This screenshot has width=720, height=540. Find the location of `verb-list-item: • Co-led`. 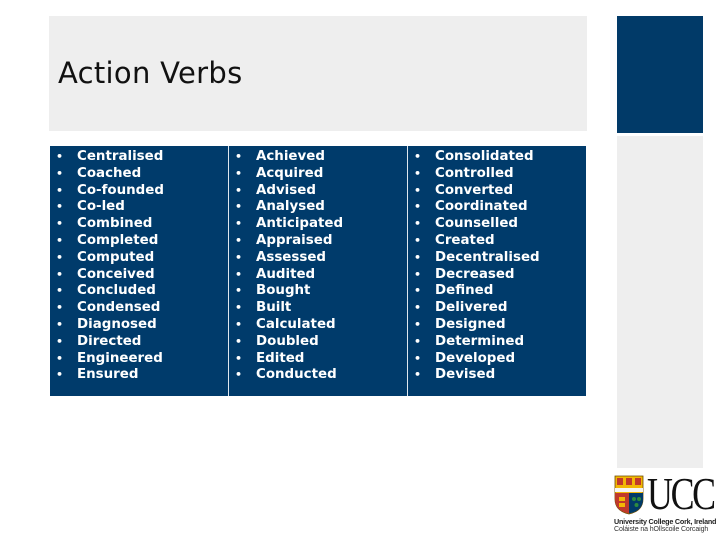

verb-list-item: • Co-led is located at coordinates (139, 207).